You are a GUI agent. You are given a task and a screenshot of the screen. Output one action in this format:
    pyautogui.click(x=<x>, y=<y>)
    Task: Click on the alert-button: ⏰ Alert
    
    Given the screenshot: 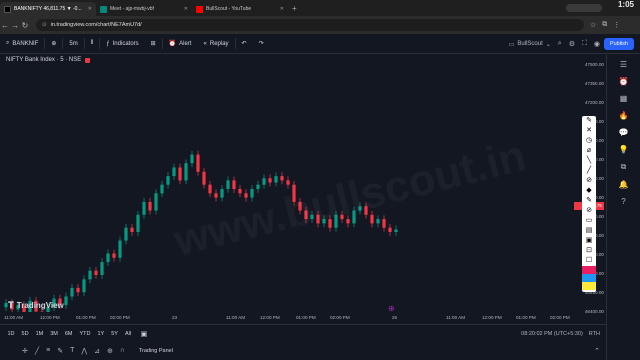 What is the action you would take?
    pyautogui.click(x=180, y=44)
    